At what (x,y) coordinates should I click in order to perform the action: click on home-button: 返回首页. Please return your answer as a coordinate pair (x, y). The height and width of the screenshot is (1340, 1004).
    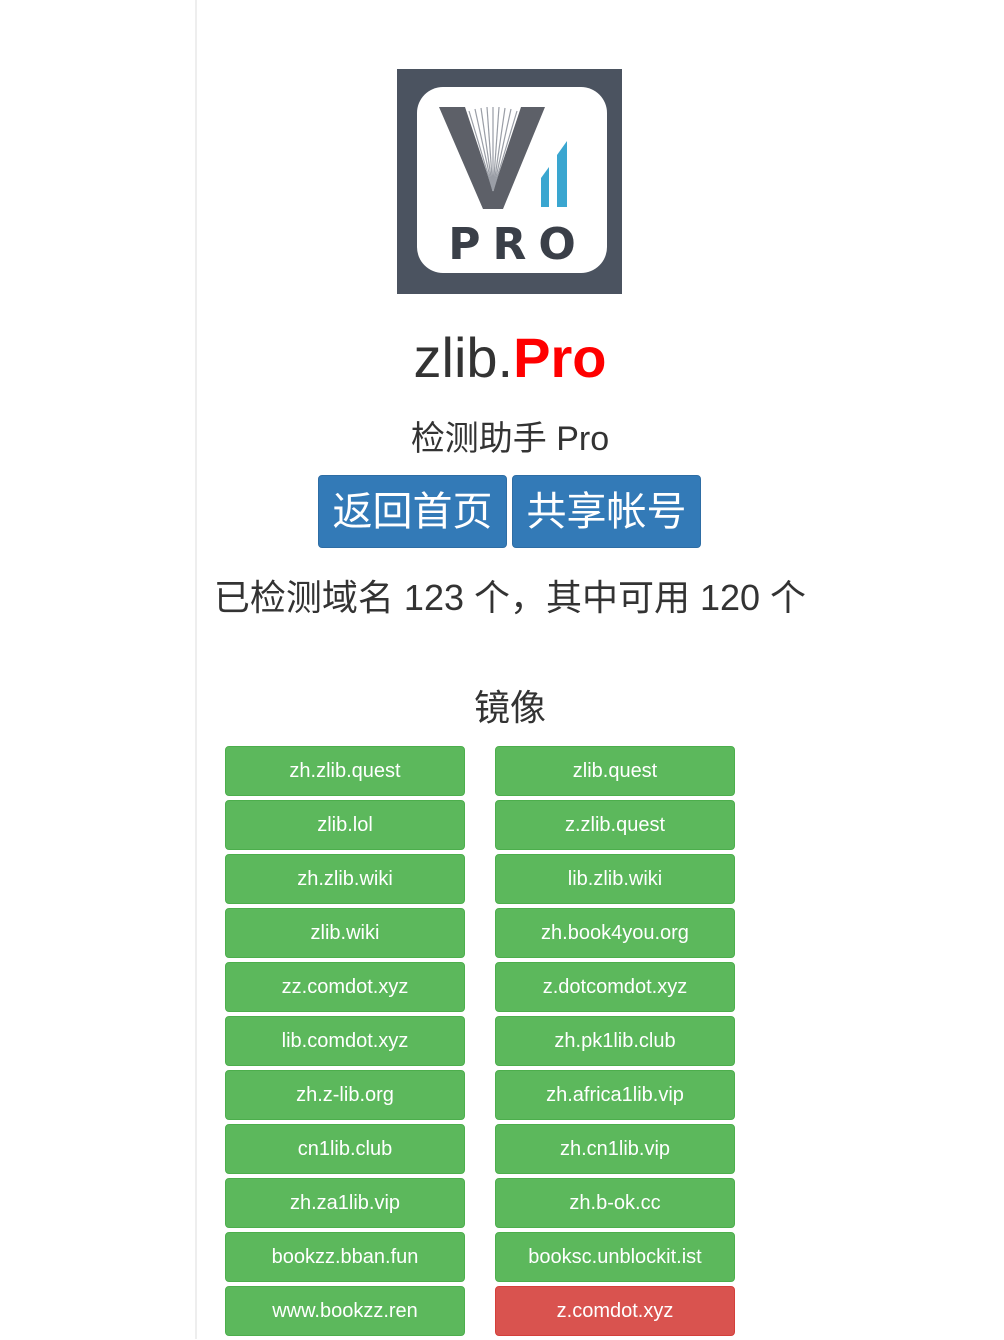
    Looking at the image, I should click on (412, 511).